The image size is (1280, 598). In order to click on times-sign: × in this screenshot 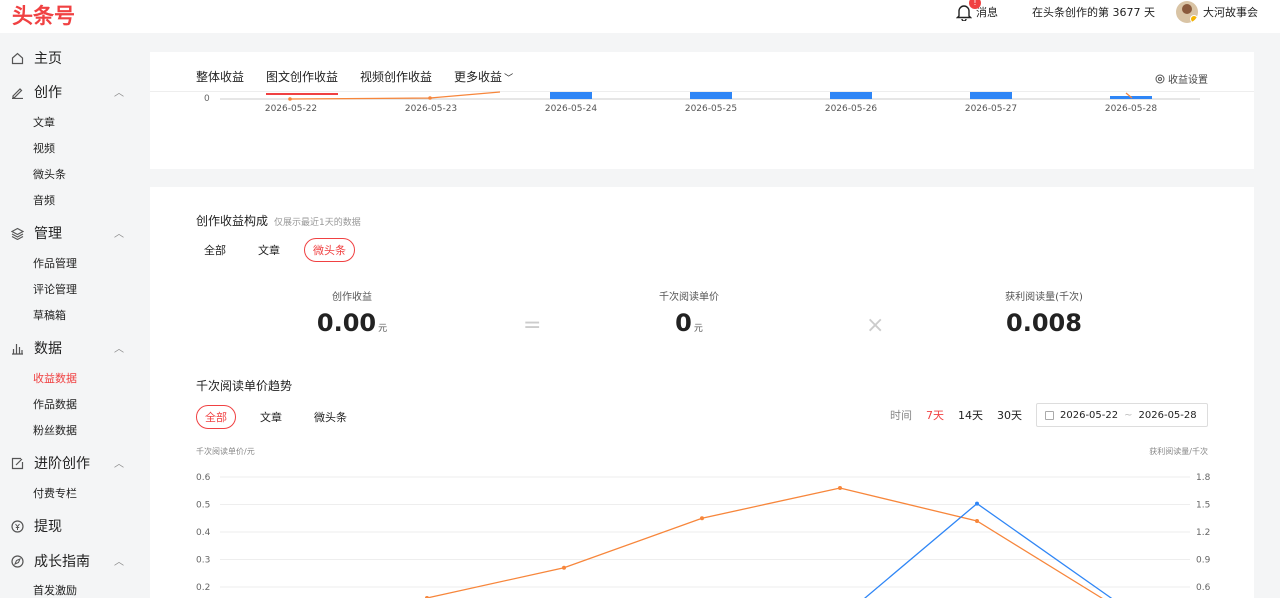, I will do `click(875, 325)`.